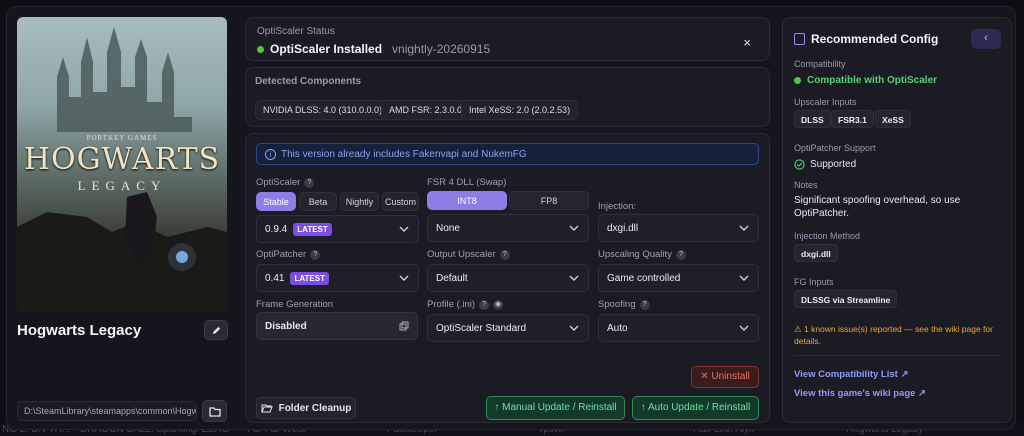 The image size is (1024, 436). What do you see at coordinates (295, 304) in the screenshot?
I see `frame-generation-label: Frame Generation` at bounding box center [295, 304].